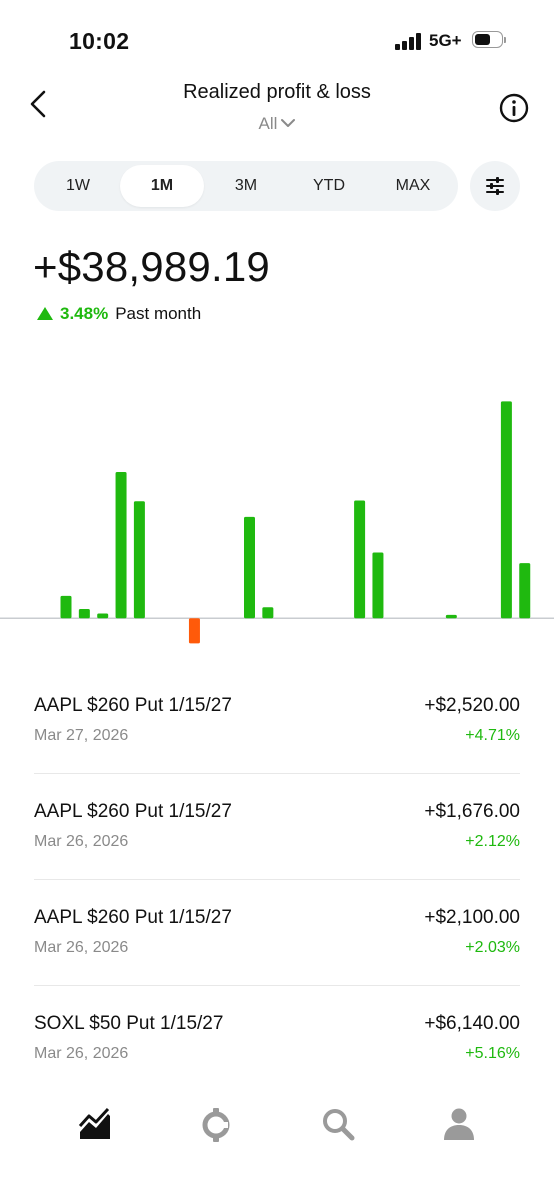 This screenshot has width=554, height=1200. Describe the element at coordinates (492, 841) in the screenshot. I see `trade-percent: +2.12%` at that location.